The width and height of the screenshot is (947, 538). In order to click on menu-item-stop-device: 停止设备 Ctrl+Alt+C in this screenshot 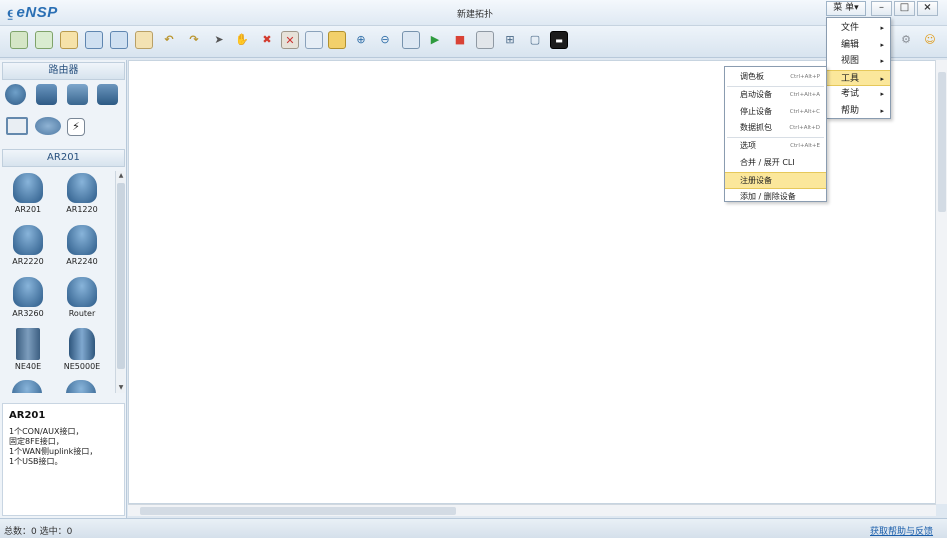, I will do `click(775, 112)`.